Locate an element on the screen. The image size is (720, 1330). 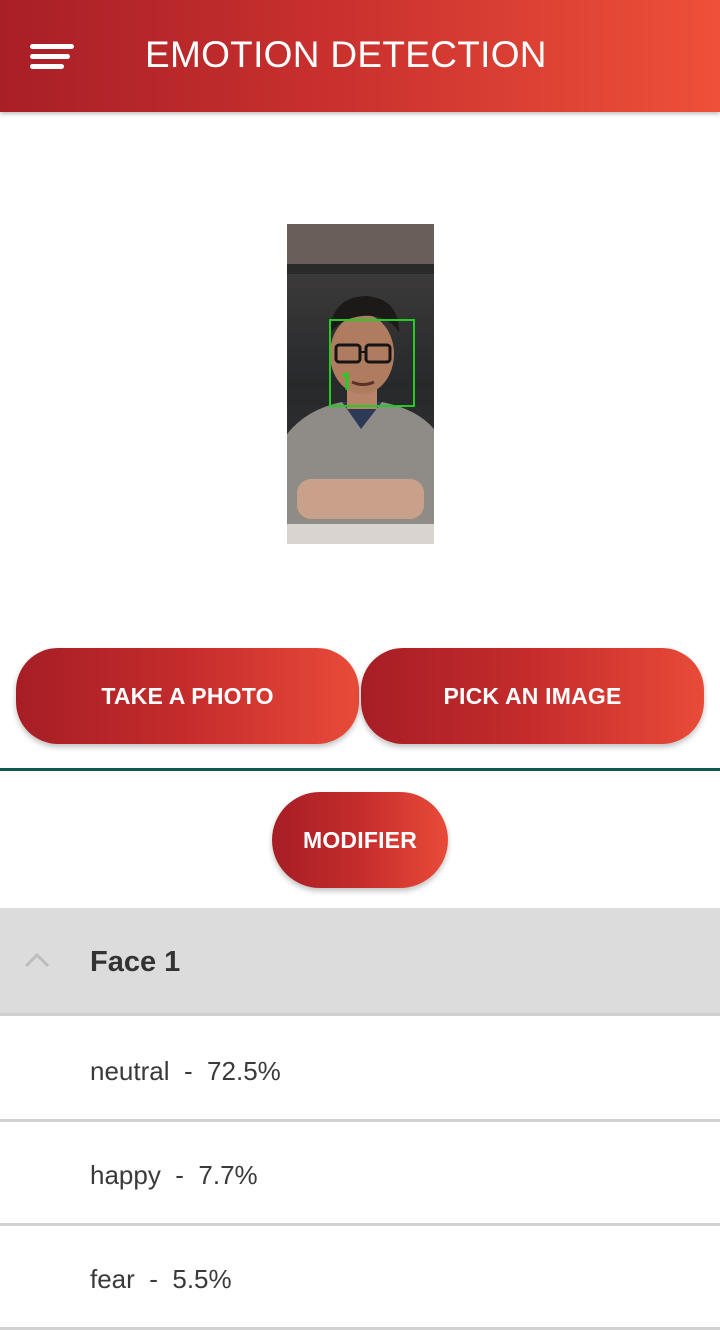
emotion-text: happy - 7.7% is located at coordinates (174, 1175).